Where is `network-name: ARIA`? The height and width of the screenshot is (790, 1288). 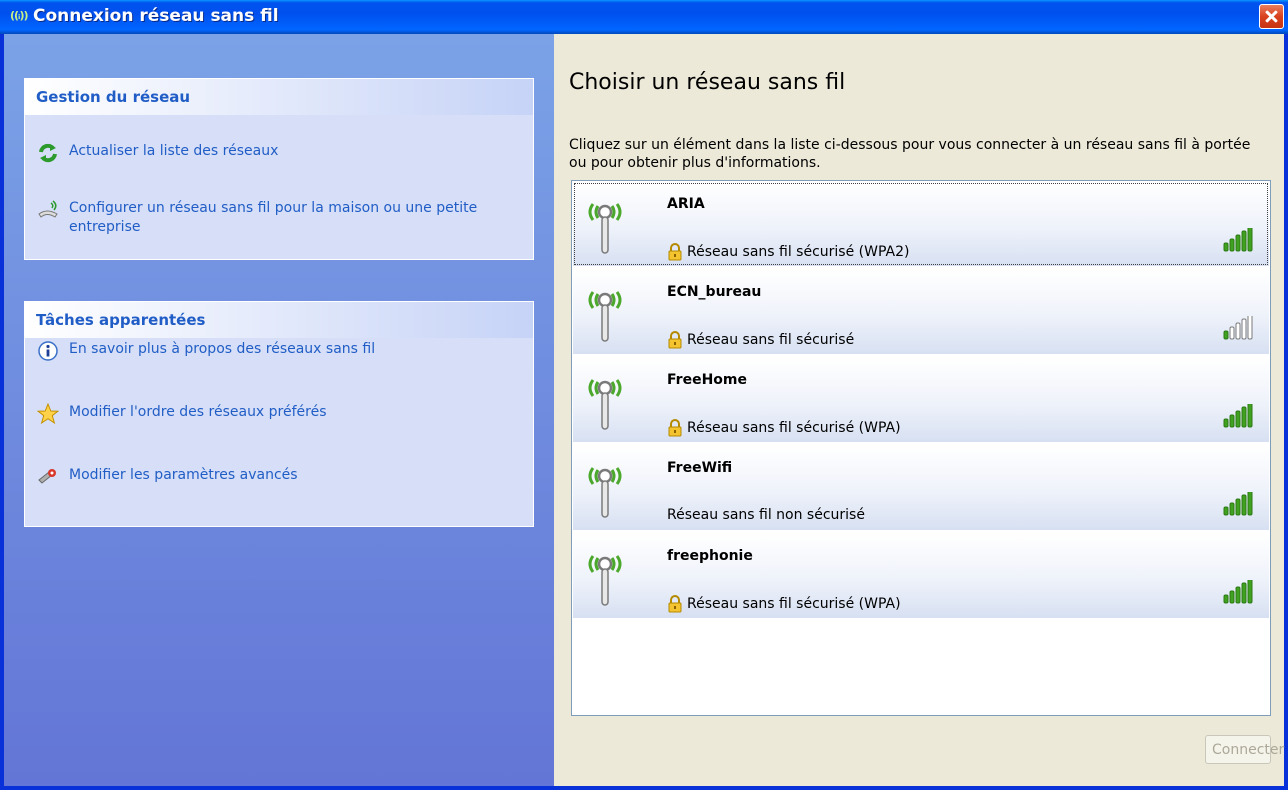
network-name: ARIA is located at coordinates (686, 204).